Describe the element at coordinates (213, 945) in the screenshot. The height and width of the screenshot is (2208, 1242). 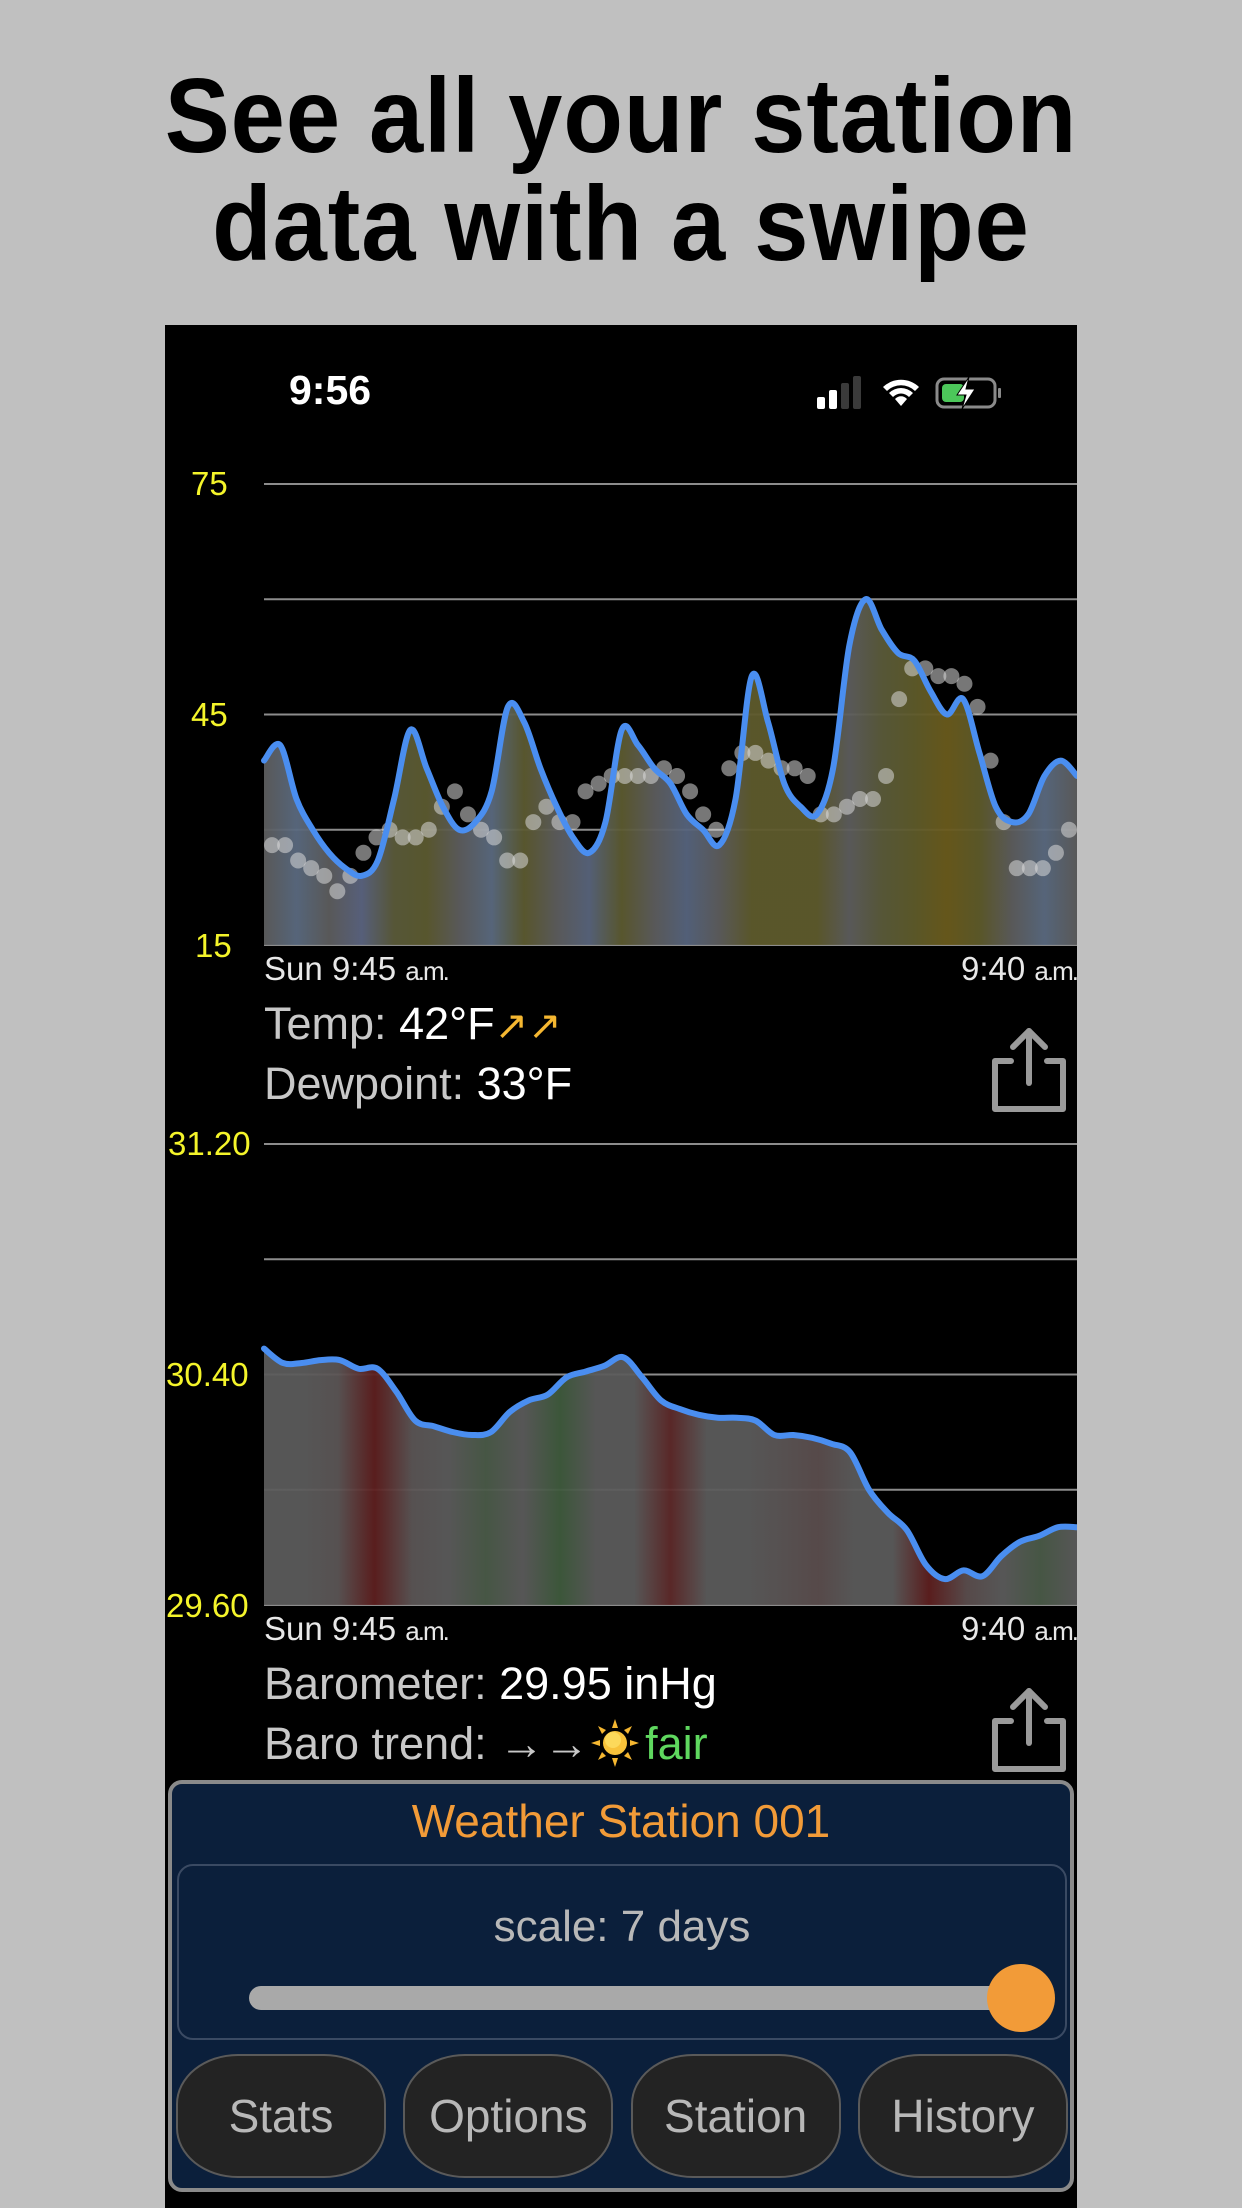
I see `temp-ytick-15: 15` at that location.